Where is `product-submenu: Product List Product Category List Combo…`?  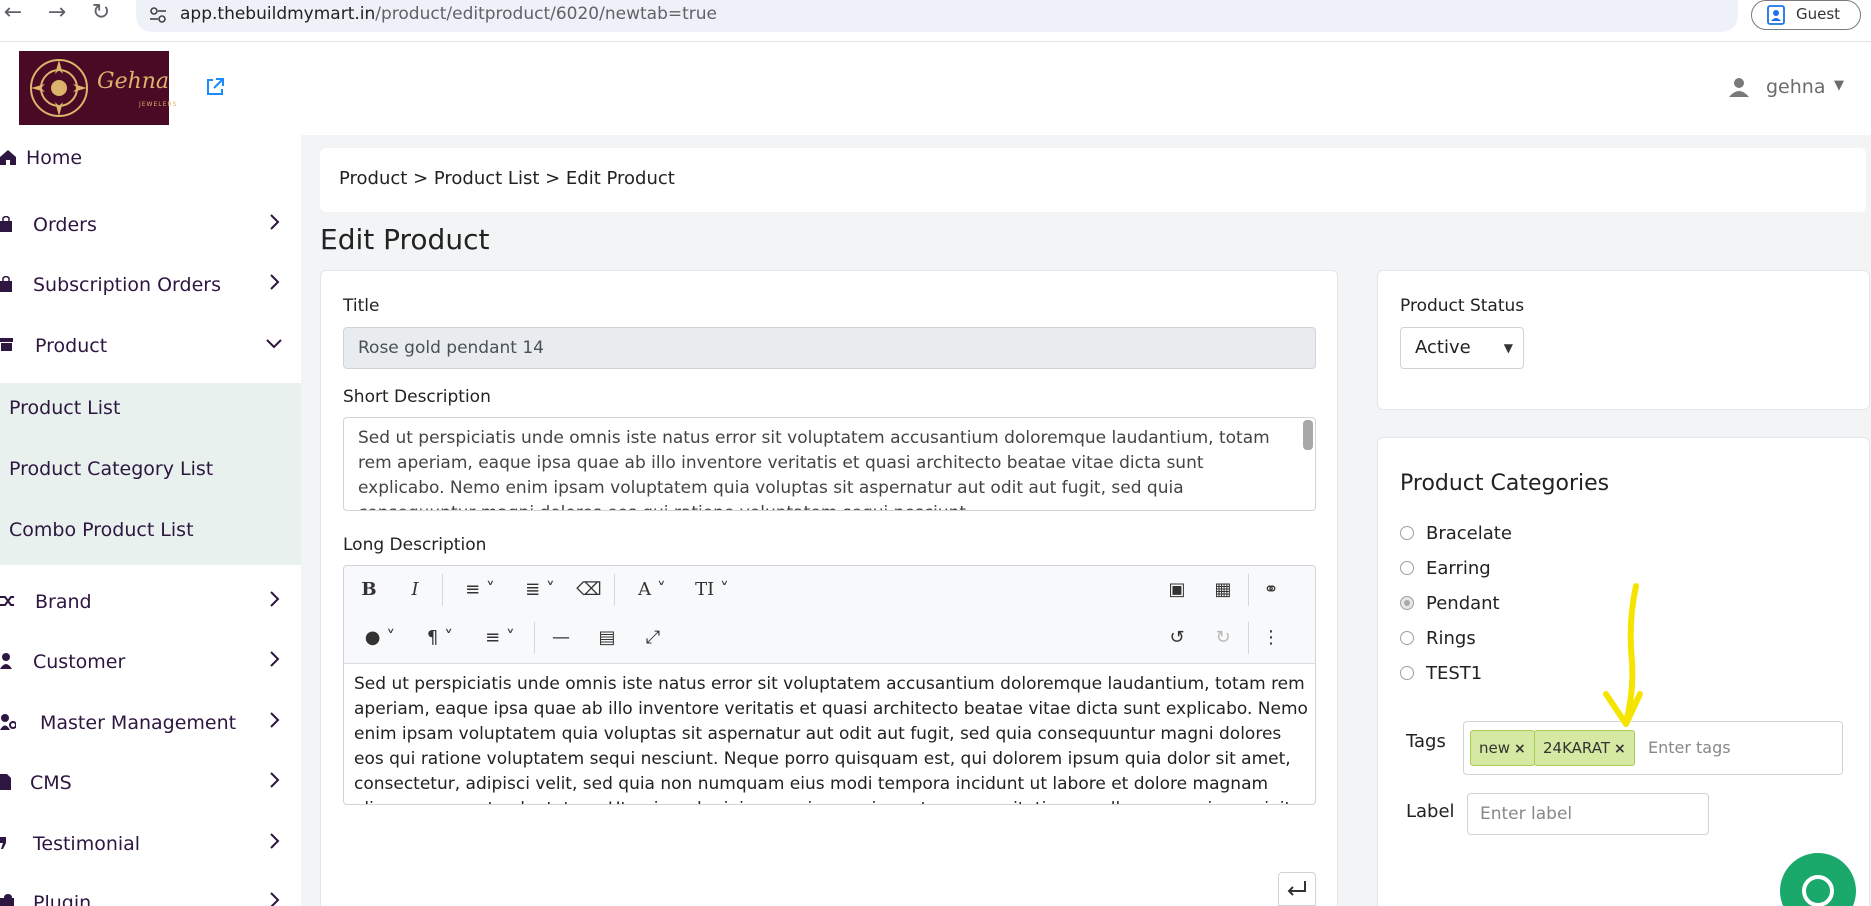 product-submenu: Product List Product Category List Combo… is located at coordinates (150, 474).